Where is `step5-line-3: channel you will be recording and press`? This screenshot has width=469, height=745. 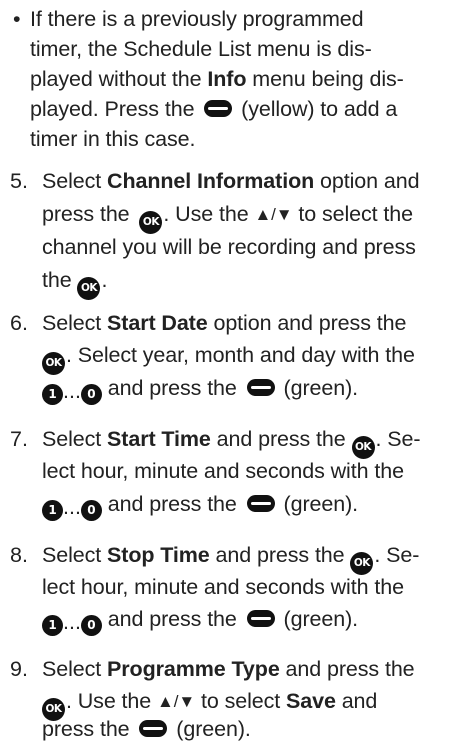
step5-line-3: channel you will be recording and press is located at coordinates (229, 247).